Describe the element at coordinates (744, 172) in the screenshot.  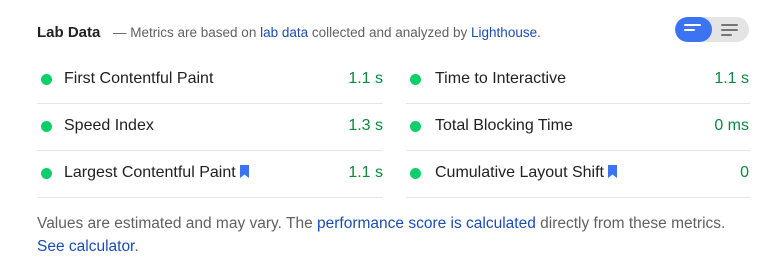
I see `metric-value: 0` at that location.